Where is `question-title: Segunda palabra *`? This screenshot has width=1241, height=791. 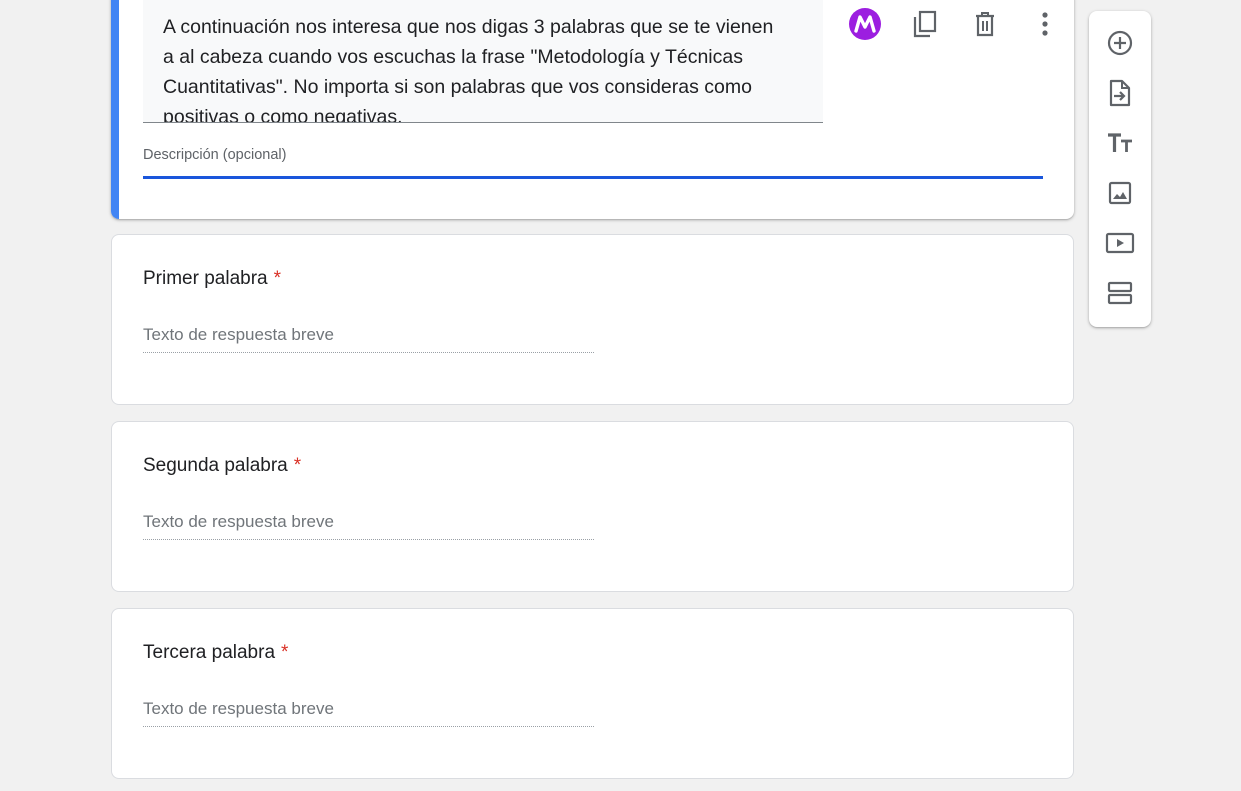 question-title: Segunda palabra * is located at coordinates (222, 466).